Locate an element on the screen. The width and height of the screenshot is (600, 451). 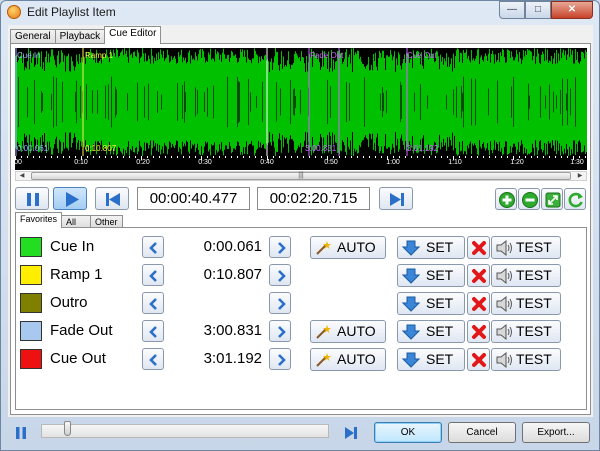
cue-time: 3:00.831 is located at coordinates (232, 330).